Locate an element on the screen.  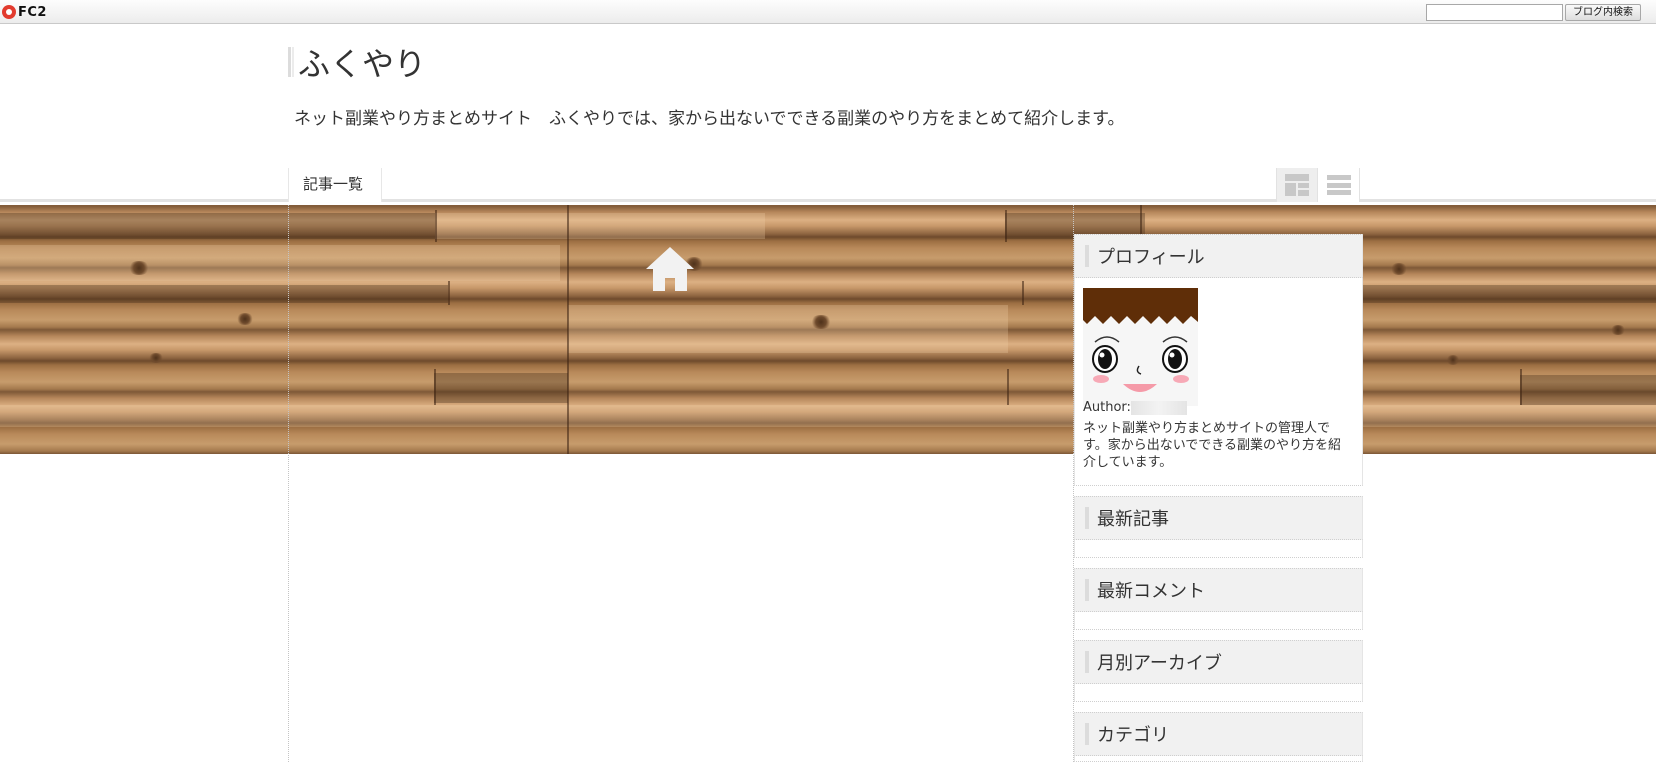
nav-tab-article-list: 記事一覧 is located at coordinates (335, 185).